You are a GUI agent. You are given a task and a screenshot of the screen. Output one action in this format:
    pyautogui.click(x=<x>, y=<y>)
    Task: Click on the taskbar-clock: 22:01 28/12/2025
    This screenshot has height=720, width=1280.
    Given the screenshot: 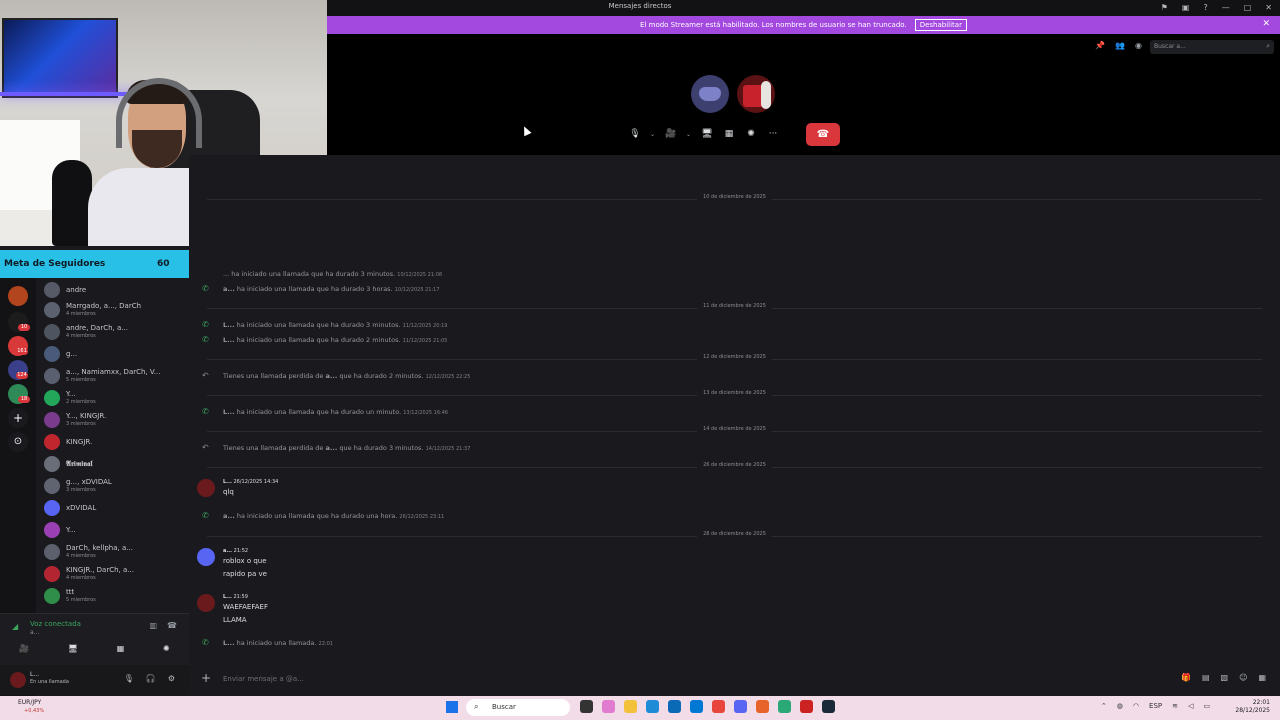 What is the action you would take?
    pyautogui.click(x=1252, y=707)
    